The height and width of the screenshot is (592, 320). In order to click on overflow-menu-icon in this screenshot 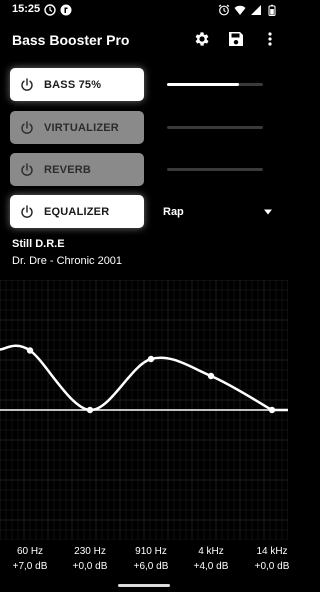, I will do `click(270, 39)`.